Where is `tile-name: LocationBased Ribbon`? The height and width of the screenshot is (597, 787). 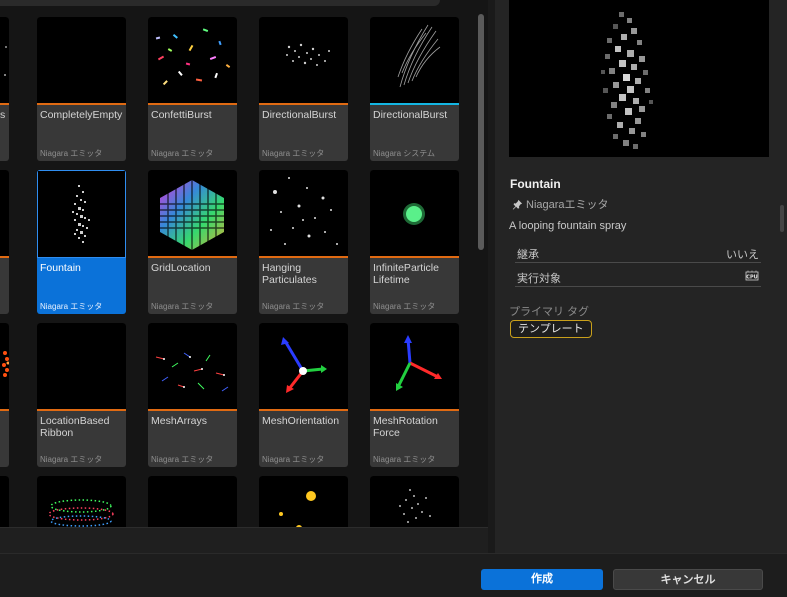 tile-name: LocationBased Ribbon is located at coordinates (75, 427).